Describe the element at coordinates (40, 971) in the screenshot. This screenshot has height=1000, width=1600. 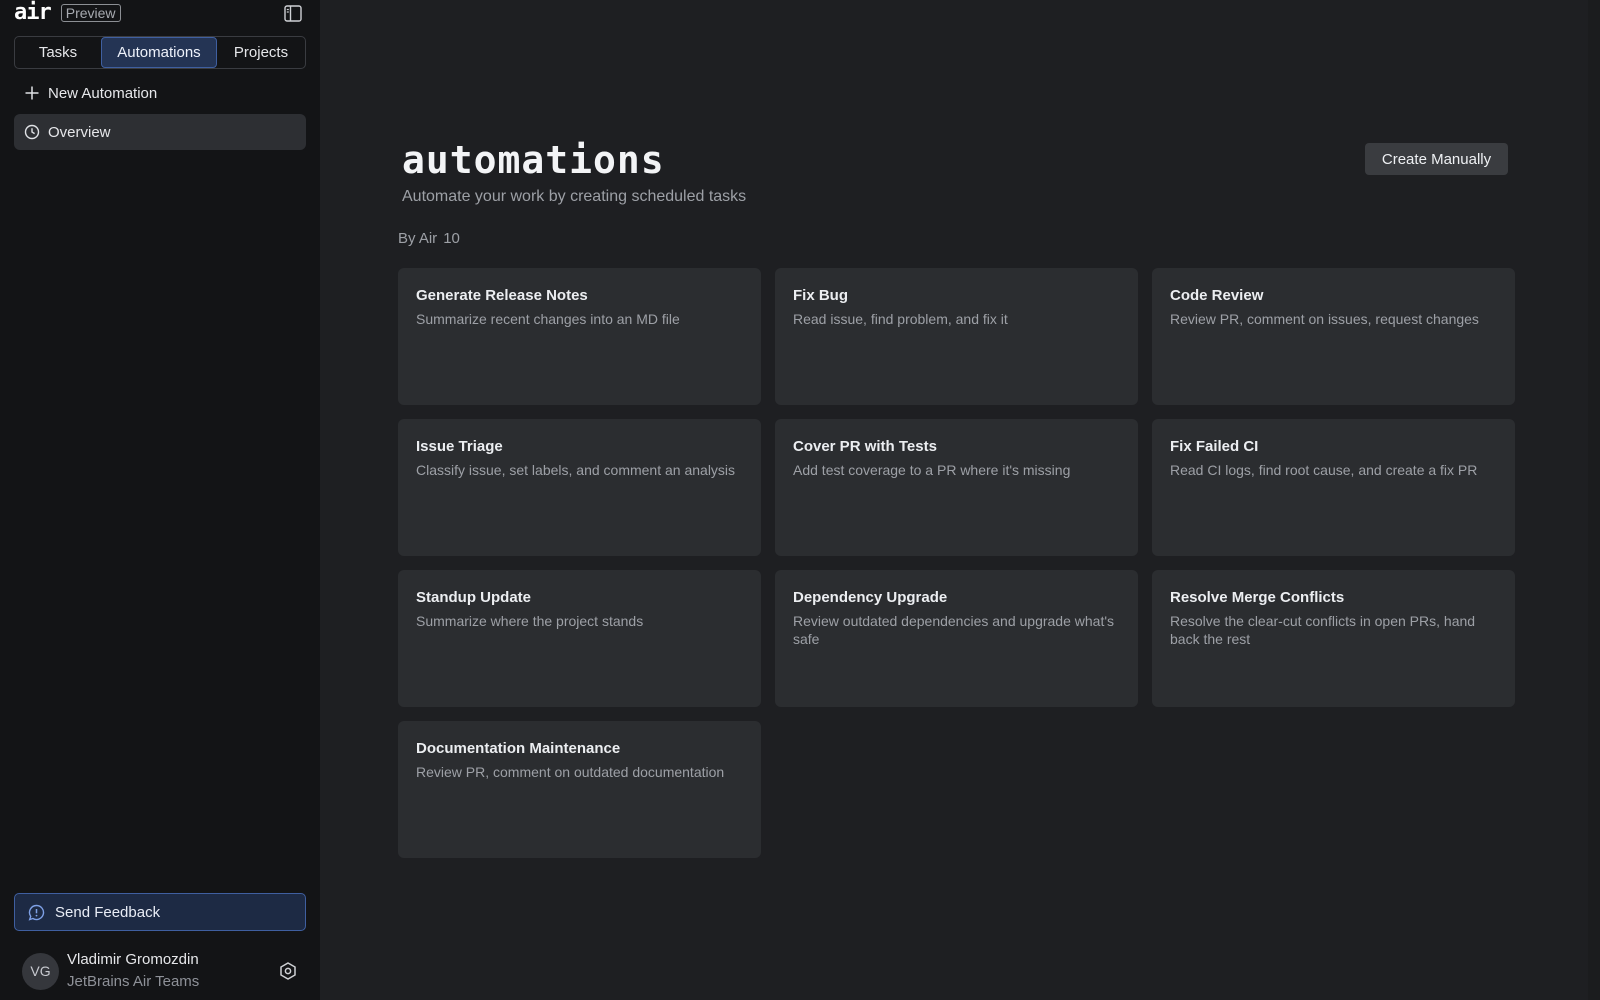
I see `avatar: VG` at that location.